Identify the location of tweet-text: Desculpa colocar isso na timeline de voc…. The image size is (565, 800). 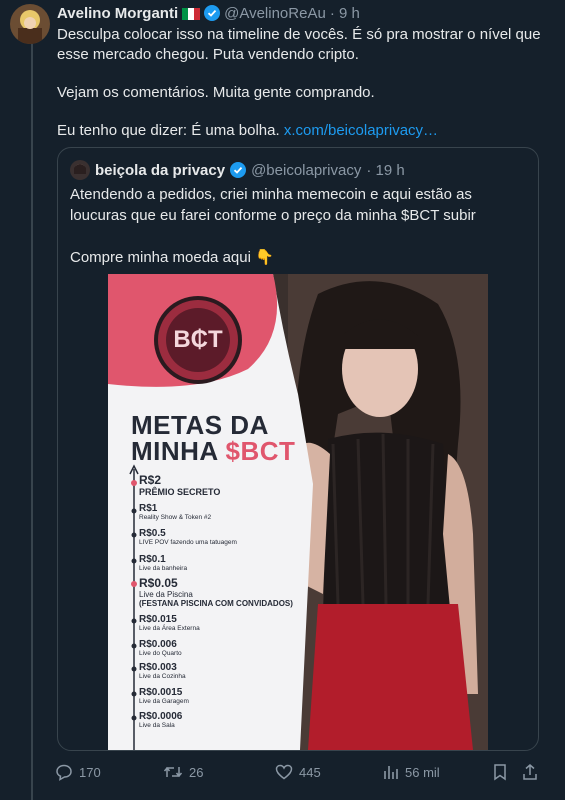
(304, 83).